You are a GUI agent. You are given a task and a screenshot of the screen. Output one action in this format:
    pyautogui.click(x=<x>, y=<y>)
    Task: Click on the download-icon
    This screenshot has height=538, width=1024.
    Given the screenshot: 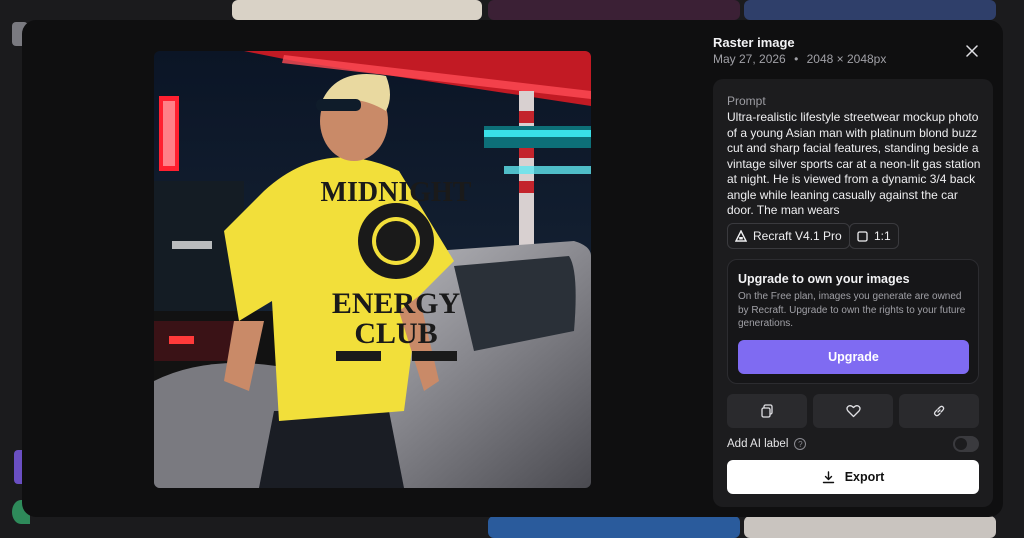 What is the action you would take?
    pyautogui.click(x=828, y=476)
    